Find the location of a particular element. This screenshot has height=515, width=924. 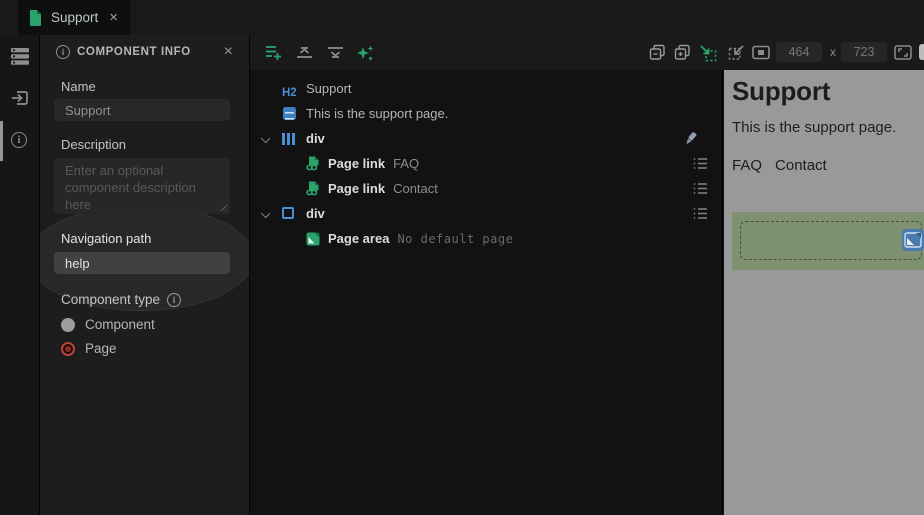

component-type-row: Component type i is located at coordinates (121, 299).